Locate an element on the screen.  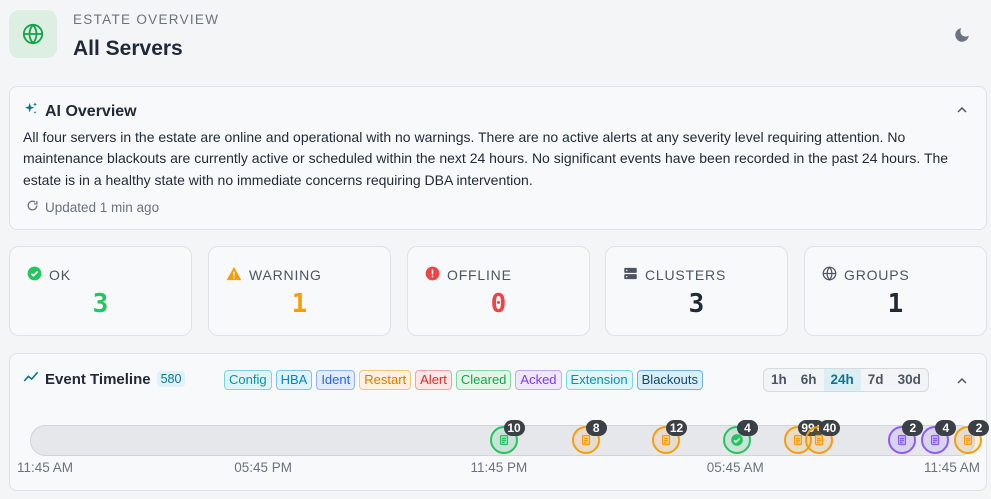
ai-overview-updated: Updated 1 min ago is located at coordinates (92, 207).